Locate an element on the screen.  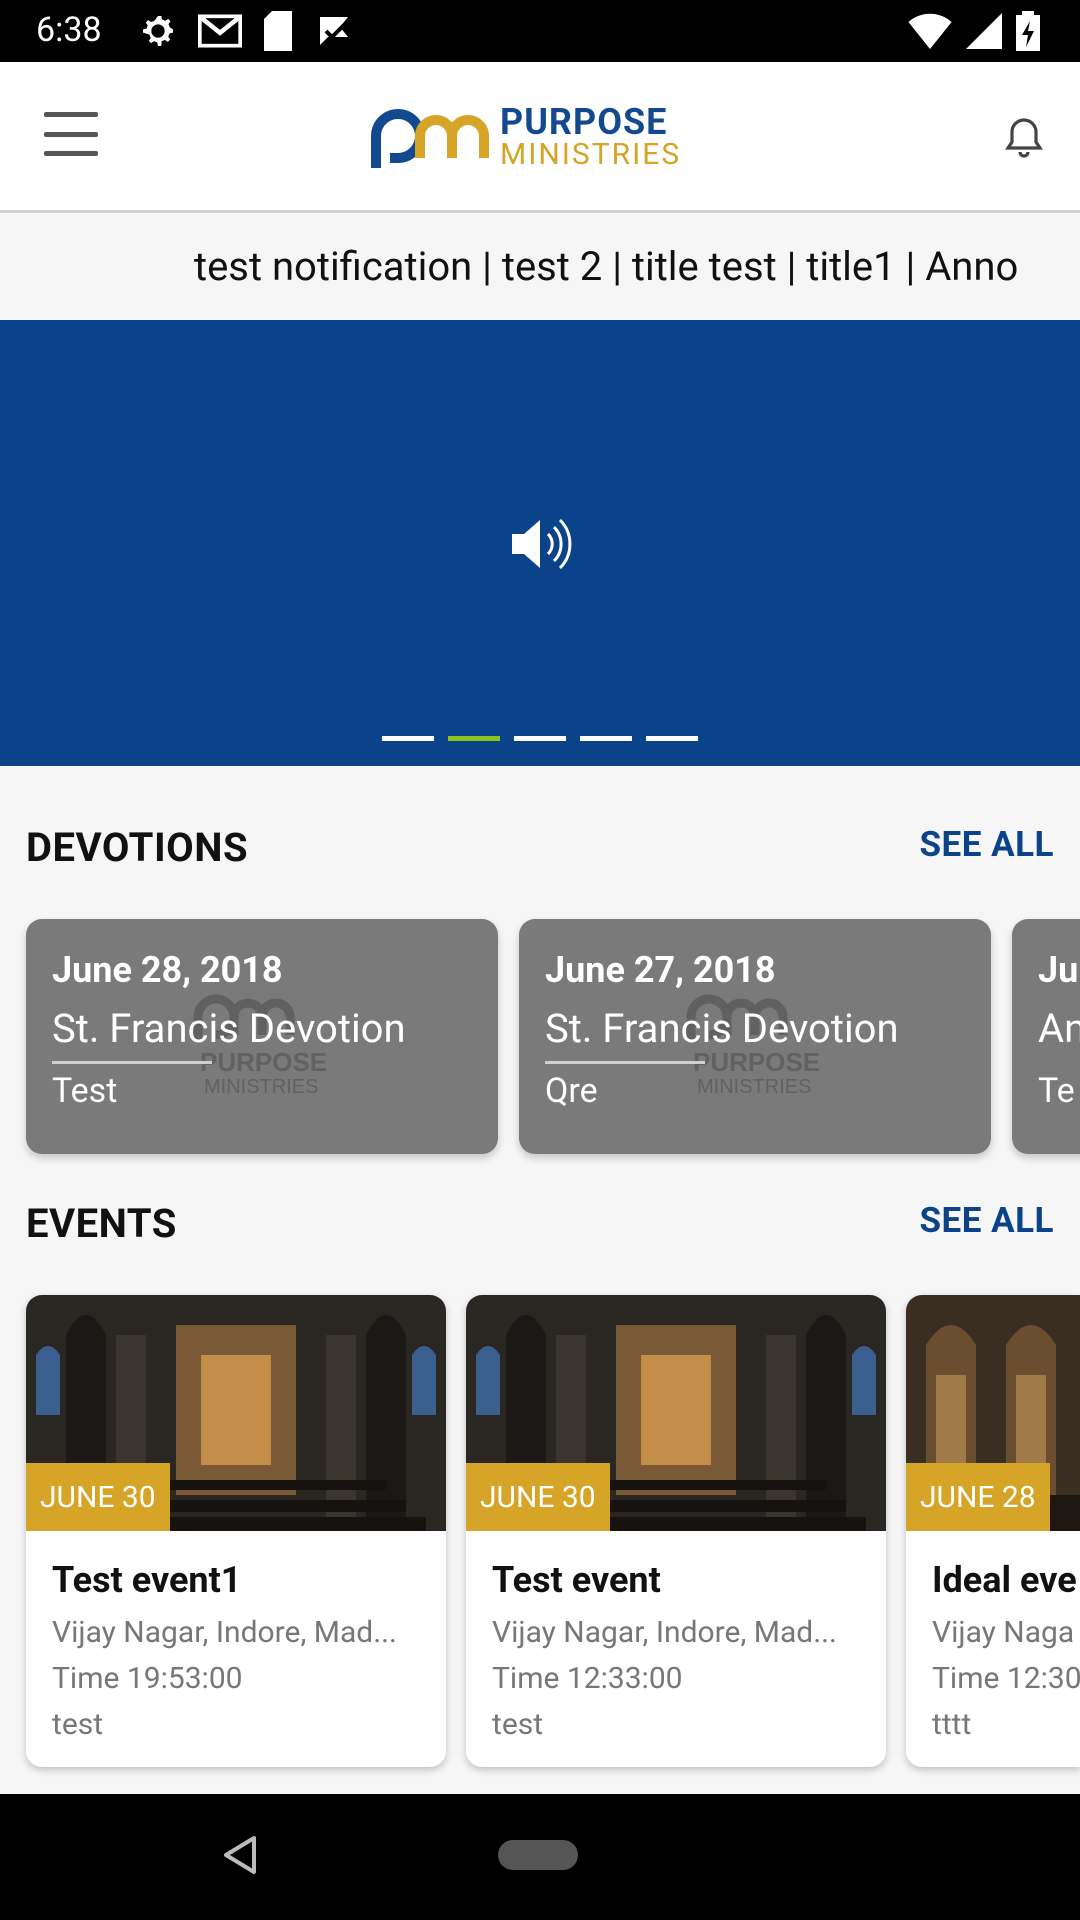
status-bar: 6:38 is located at coordinates (540, 31).